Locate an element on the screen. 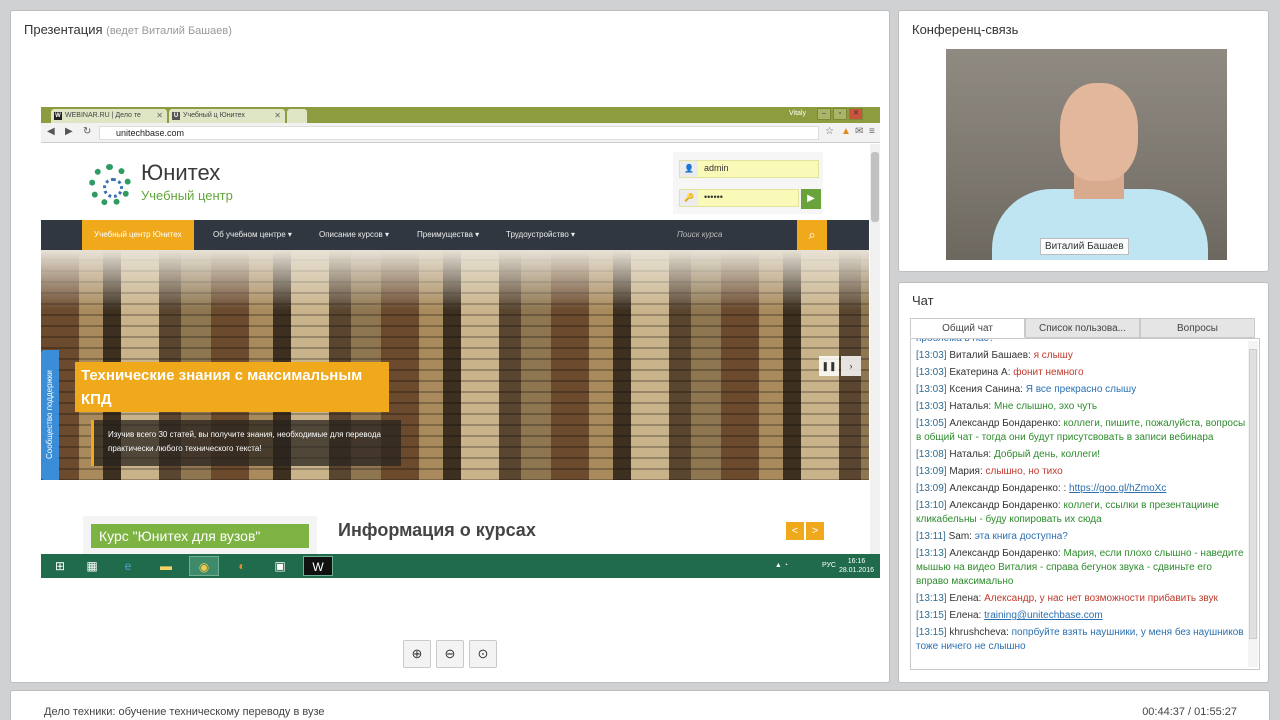 The height and width of the screenshot is (720, 1280). chat-message: [13:09] Мария: слышно, но тихо is located at coordinates (1081, 472).